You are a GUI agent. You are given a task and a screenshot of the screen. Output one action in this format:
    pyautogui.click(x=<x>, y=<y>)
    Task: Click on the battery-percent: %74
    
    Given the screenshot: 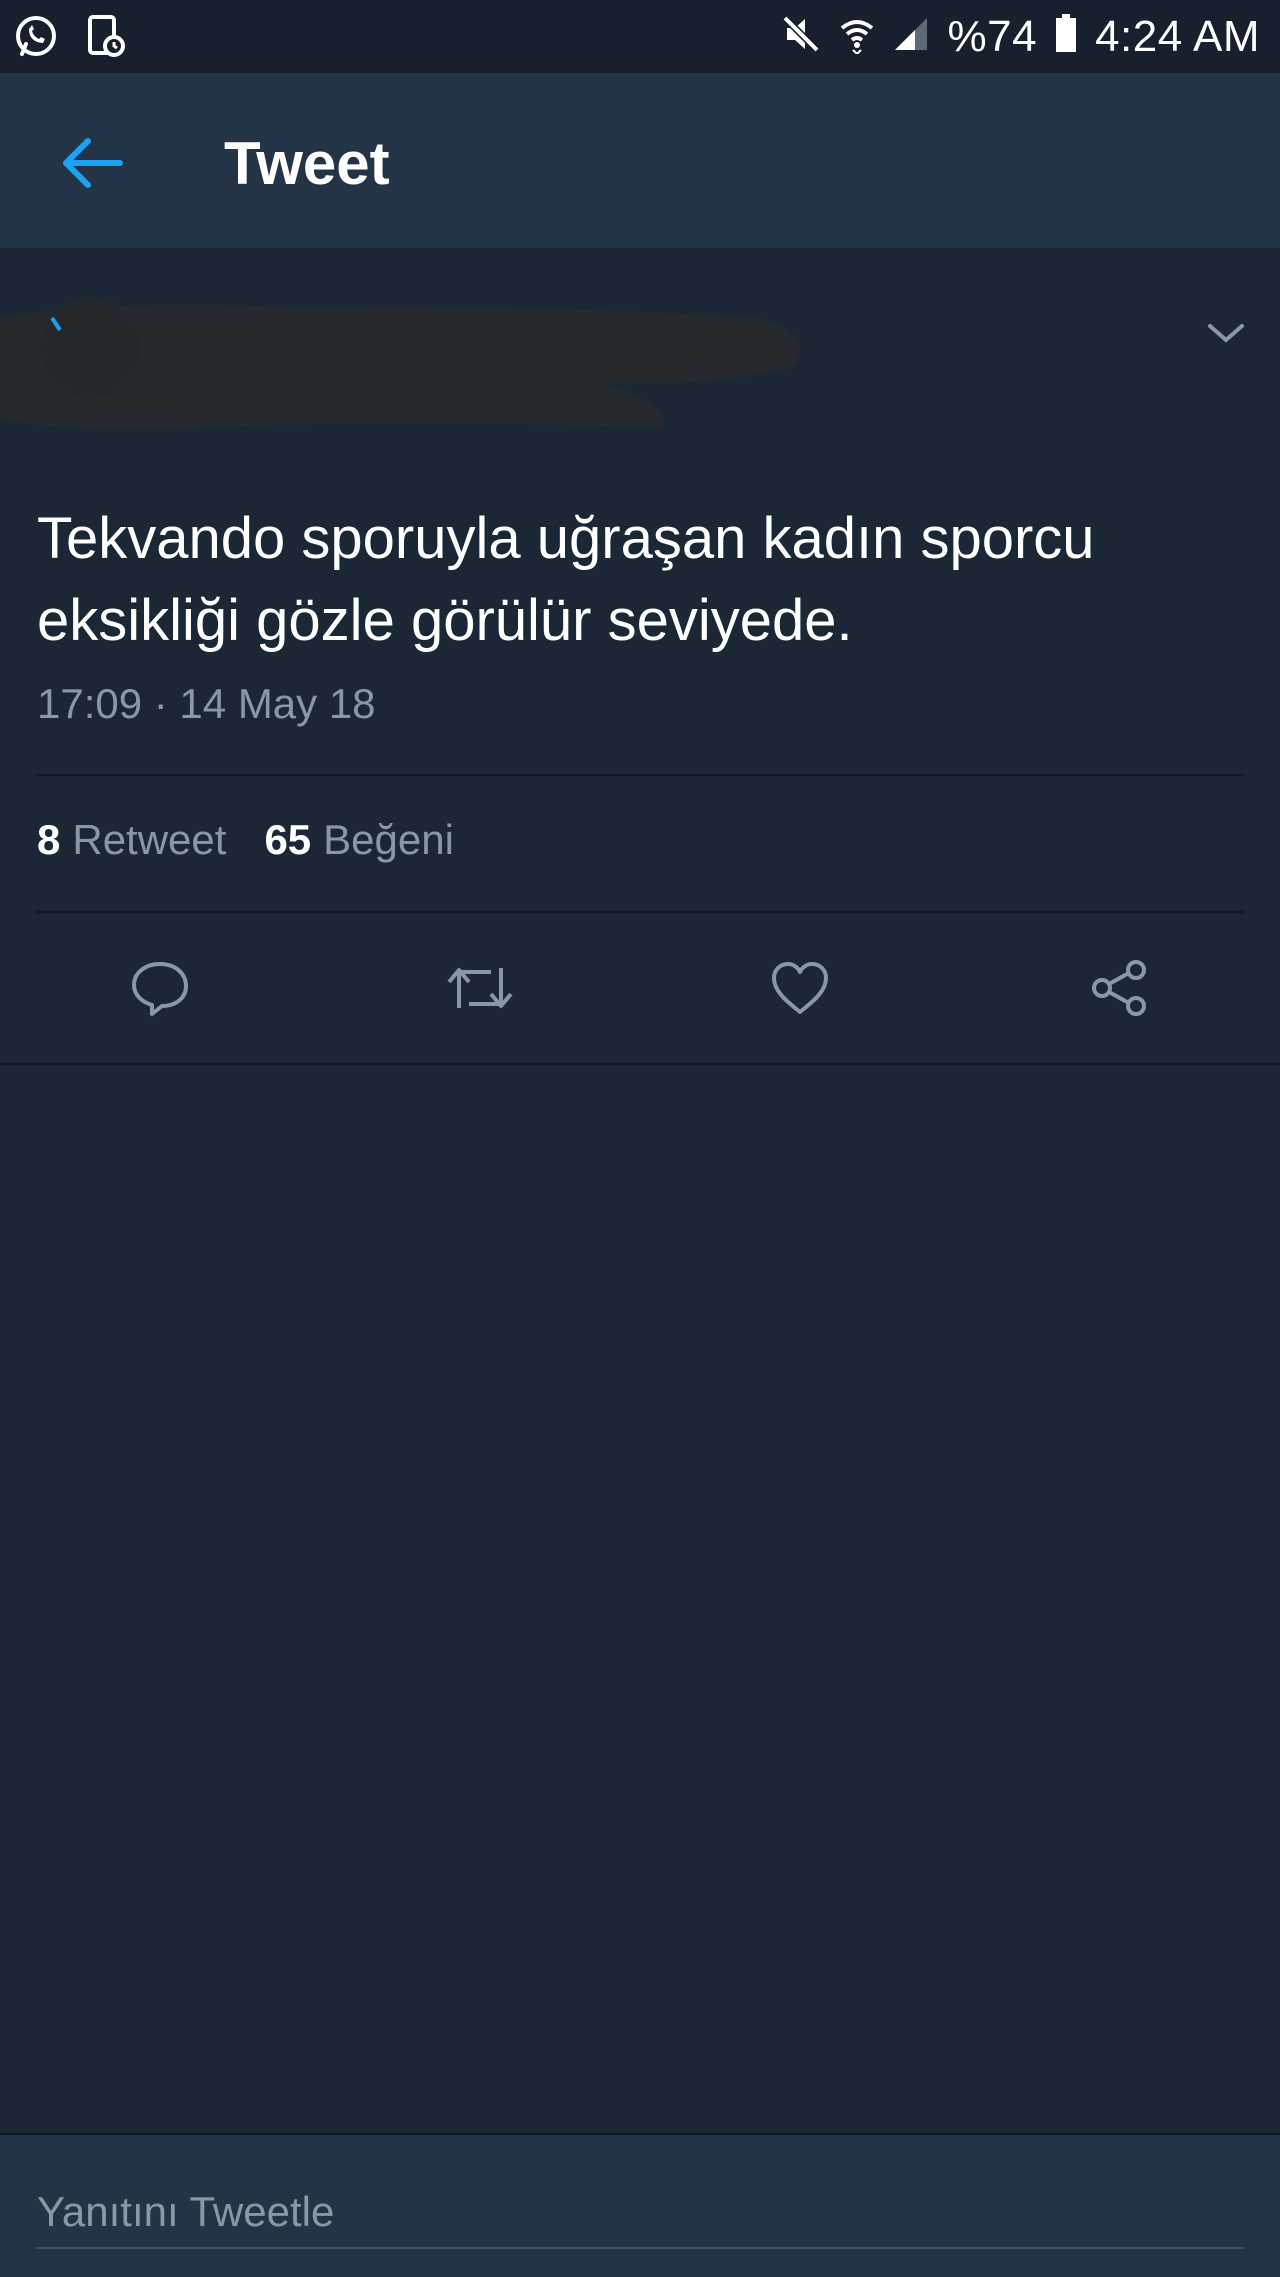 What is the action you would take?
    pyautogui.click(x=992, y=36)
    